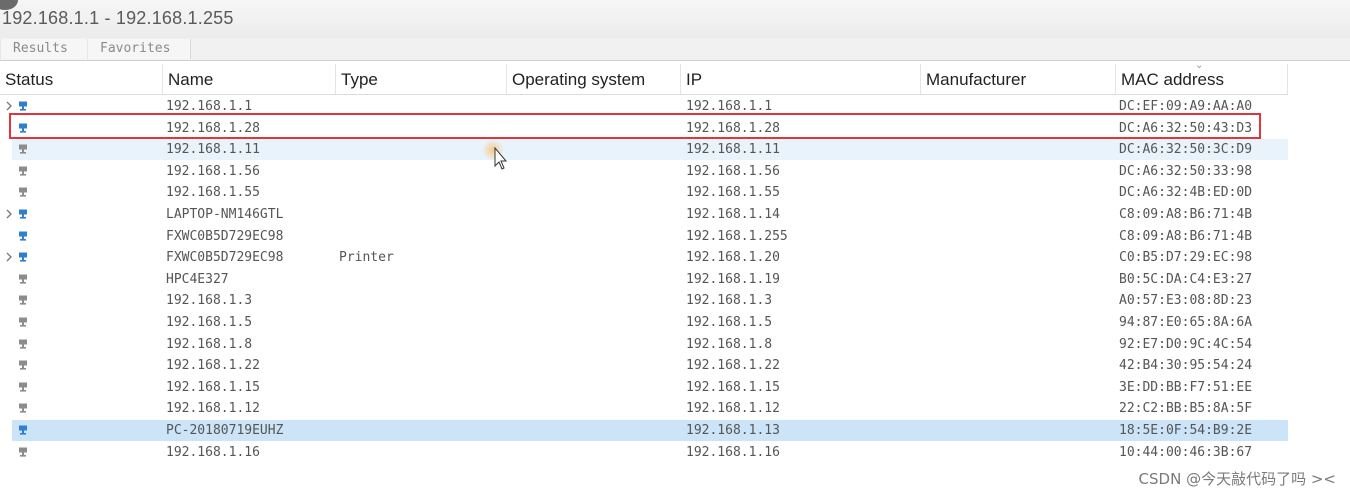 The width and height of the screenshot is (1350, 497). What do you see at coordinates (1186, 322) in the screenshot?
I see `row-mac: 94:87:E0:65:8A:6A` at bounding box center [1186, 322].